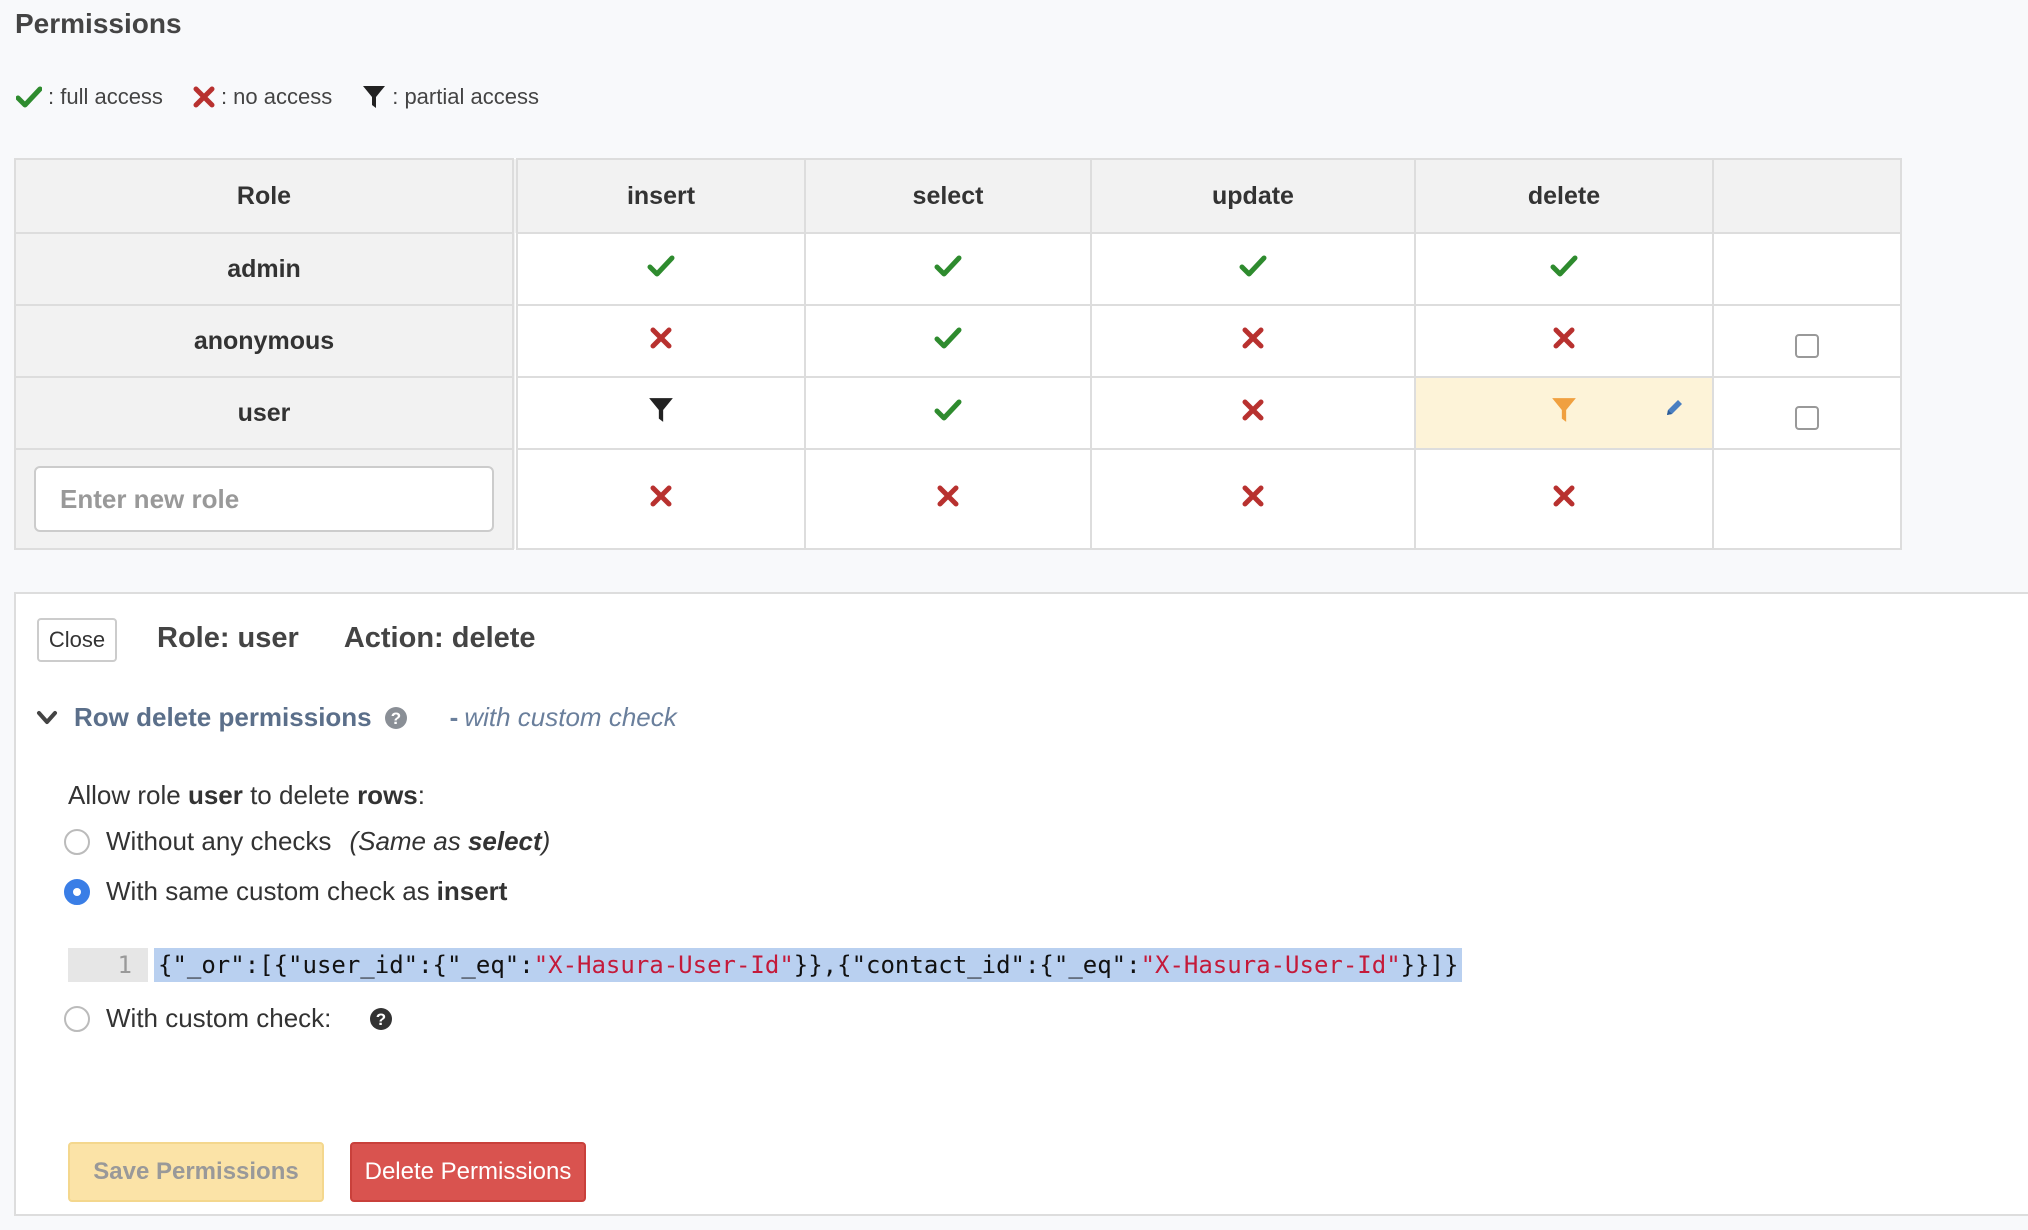  What do you see at coordinates (266, 196) in the screenshot?
I see `header-role: Role` at bounding box center [266, 196].